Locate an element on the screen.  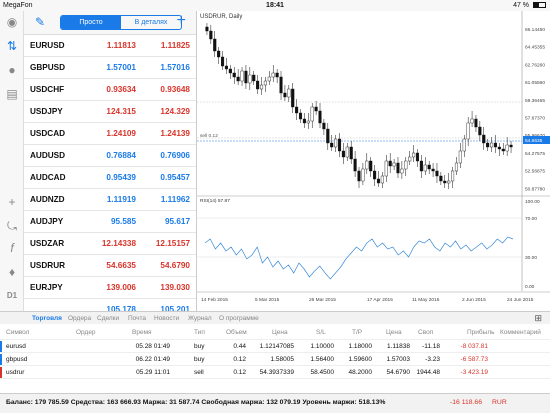
quote-ask: 54.6790 is located at coordinates (167, 266).